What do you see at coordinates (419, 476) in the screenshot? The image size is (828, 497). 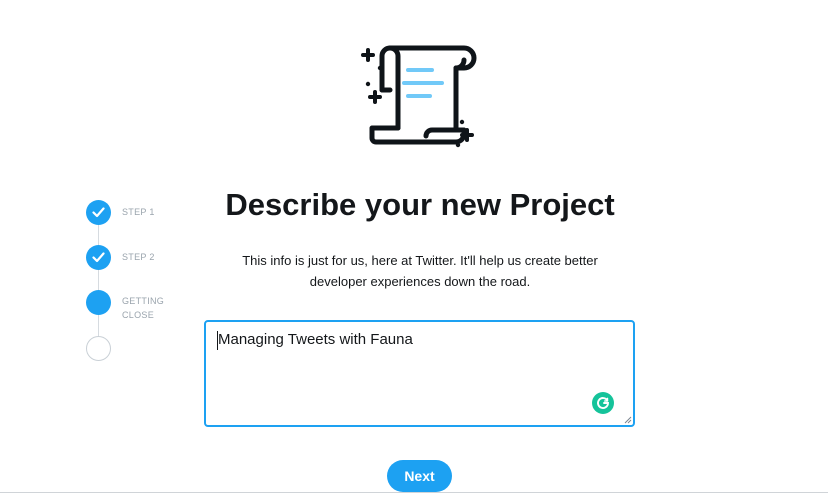 I see `next-button: Next` at bounding box center [419, 476].